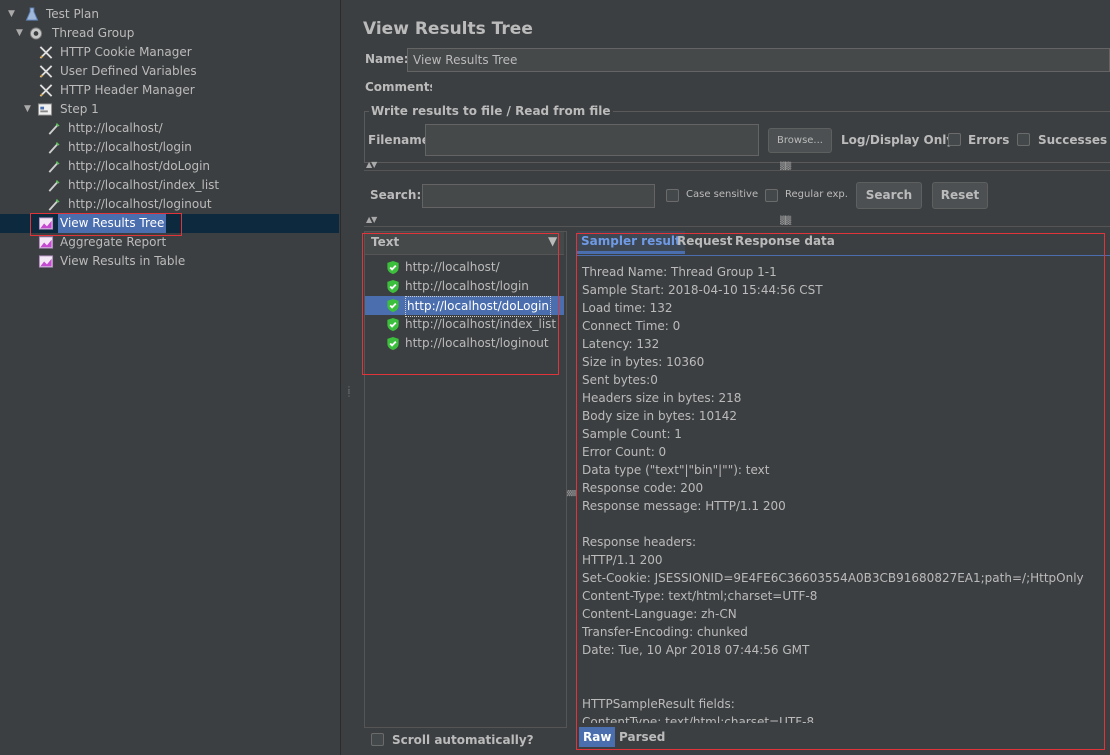  What do you see at coordinates (816, 194) in the screenshot?
I see `regex-label: Regular exp.` at bounding box center [816, 194].